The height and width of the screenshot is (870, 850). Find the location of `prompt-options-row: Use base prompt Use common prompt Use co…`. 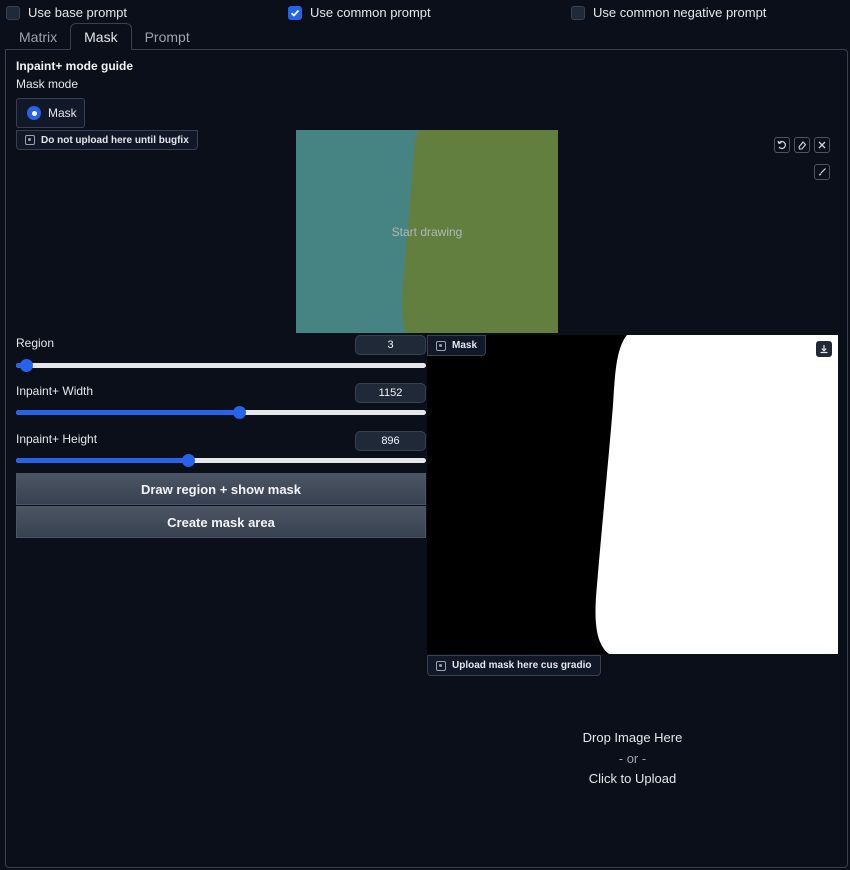

prompt-options-row: Use base prompt Use common prompt Use co… is located at coordinates (425, 14).